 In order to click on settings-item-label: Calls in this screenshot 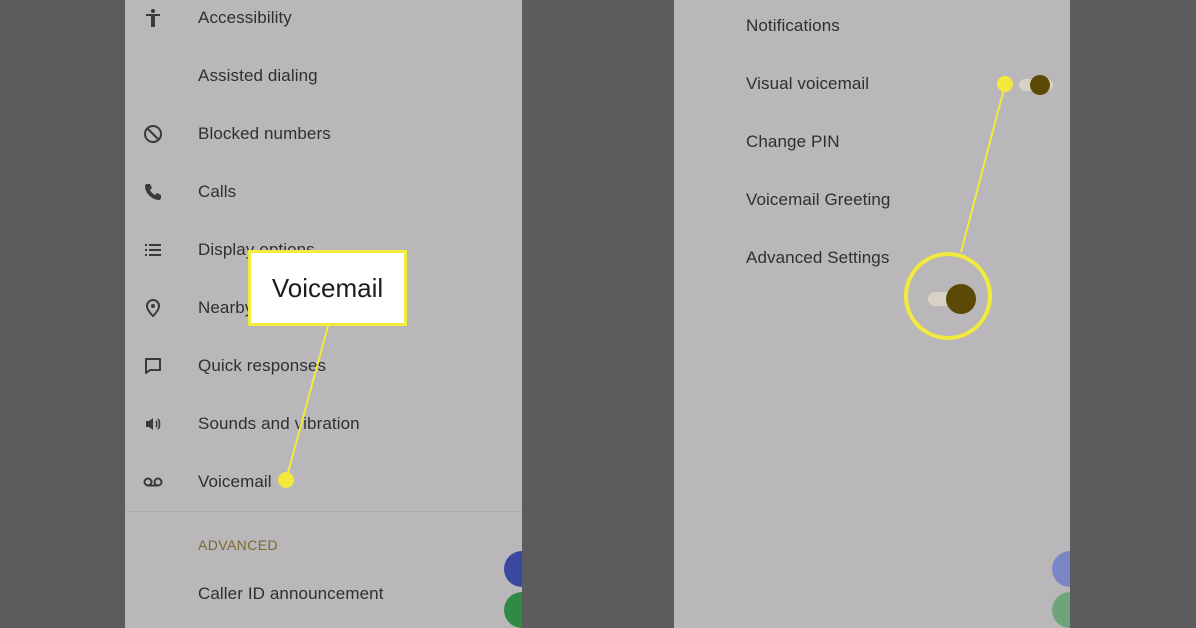, I will do `click(217, 191)`.